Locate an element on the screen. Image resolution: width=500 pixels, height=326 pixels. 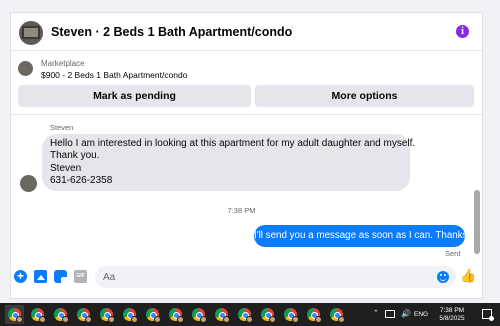
clock-date: 5/8/2025 is located at coordinates (452, 318).